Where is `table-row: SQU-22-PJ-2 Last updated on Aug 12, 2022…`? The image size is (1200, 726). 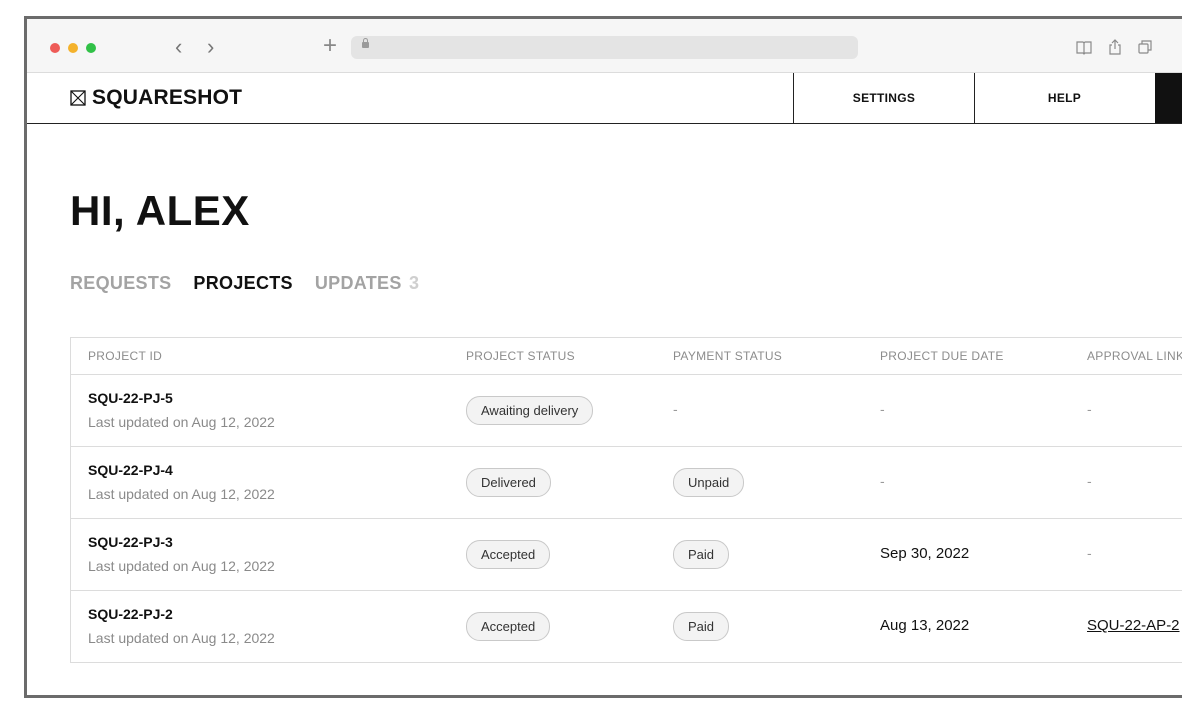 table-row: SQU-22-PJ-2 Last updated on Aug 12, 2022… is located at coordinates (626, 626).